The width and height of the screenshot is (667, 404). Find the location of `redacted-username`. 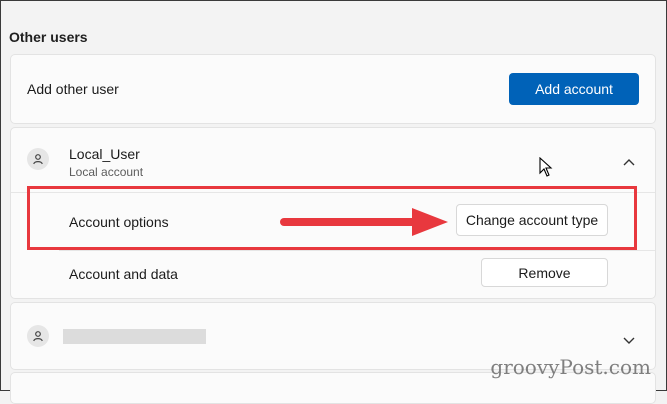

redacted-username is located at coordinates (134, 336).